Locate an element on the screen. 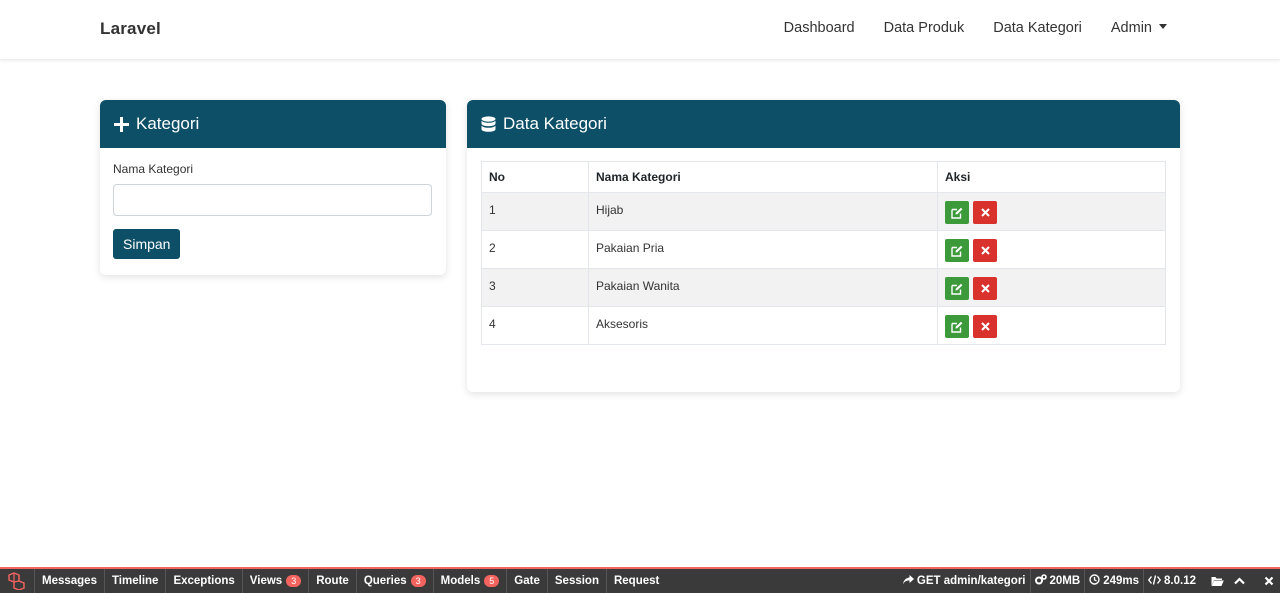 This screenshot has width=1280, height=593. row-no: 2 is located at coordinates (535, 249).